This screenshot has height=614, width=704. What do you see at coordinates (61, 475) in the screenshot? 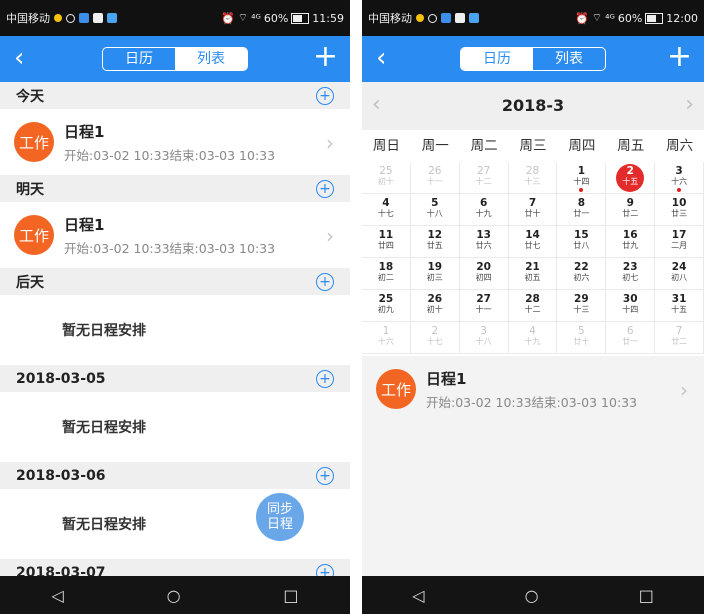
I see `section-title: 2018-03-06` at bounding box center [61, 475].